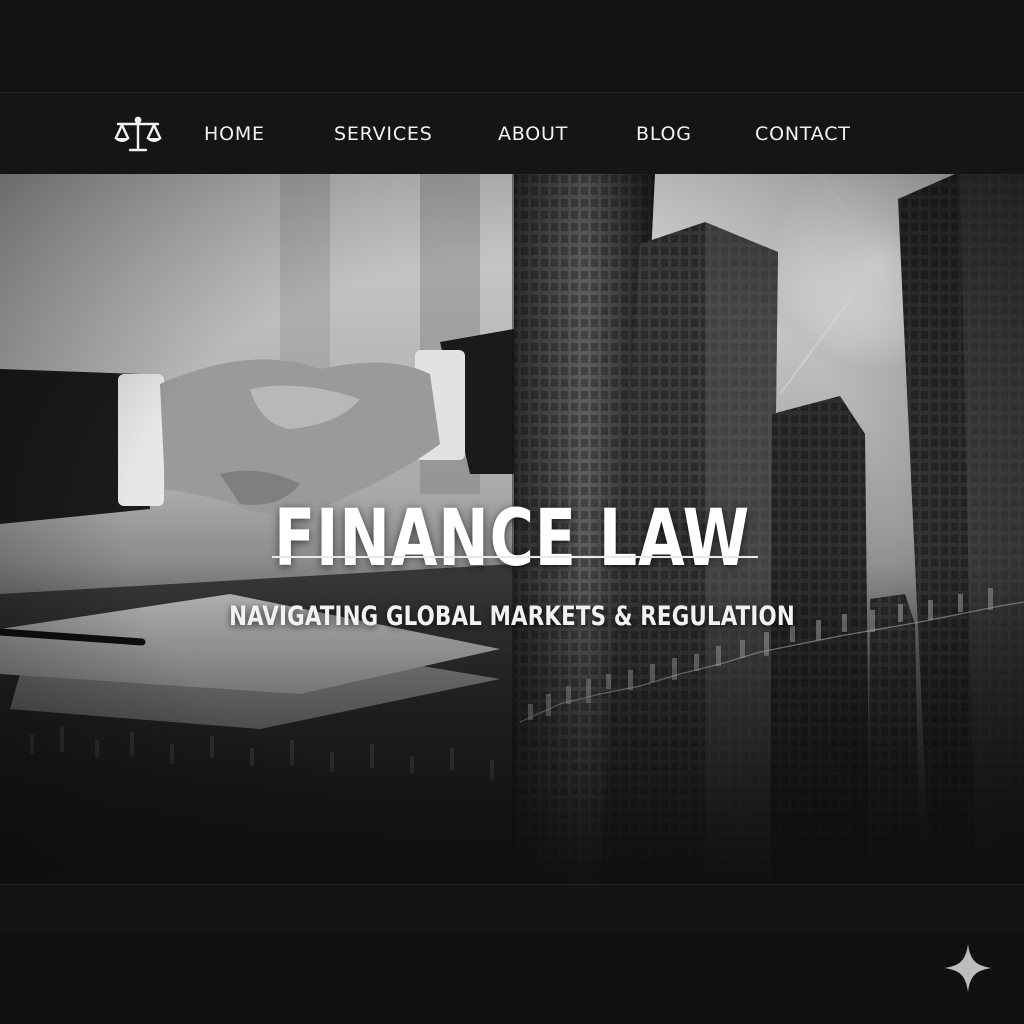 This screenshot has height=1024, width=1024. Describe the element at coordinates (968, 968) in the screenshot. I see `sparkle-icon` at that location.